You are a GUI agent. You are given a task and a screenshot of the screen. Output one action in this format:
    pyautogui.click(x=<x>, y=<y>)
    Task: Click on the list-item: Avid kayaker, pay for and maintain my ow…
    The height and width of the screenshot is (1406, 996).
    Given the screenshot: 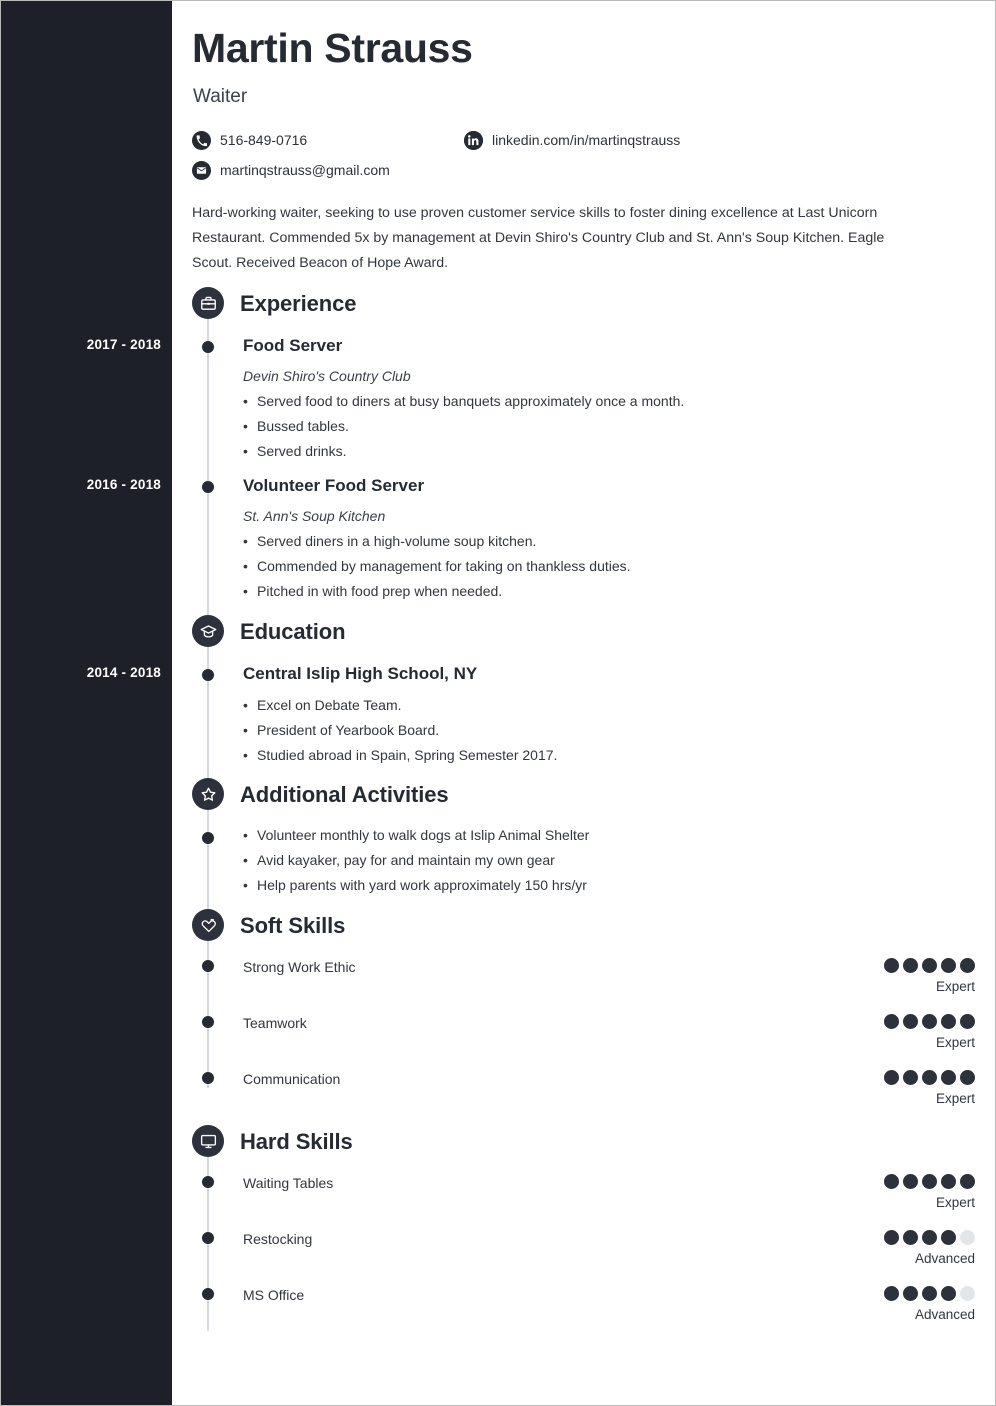 What is the action you would take?
    pyautogui.click(x=416, y=860)
    